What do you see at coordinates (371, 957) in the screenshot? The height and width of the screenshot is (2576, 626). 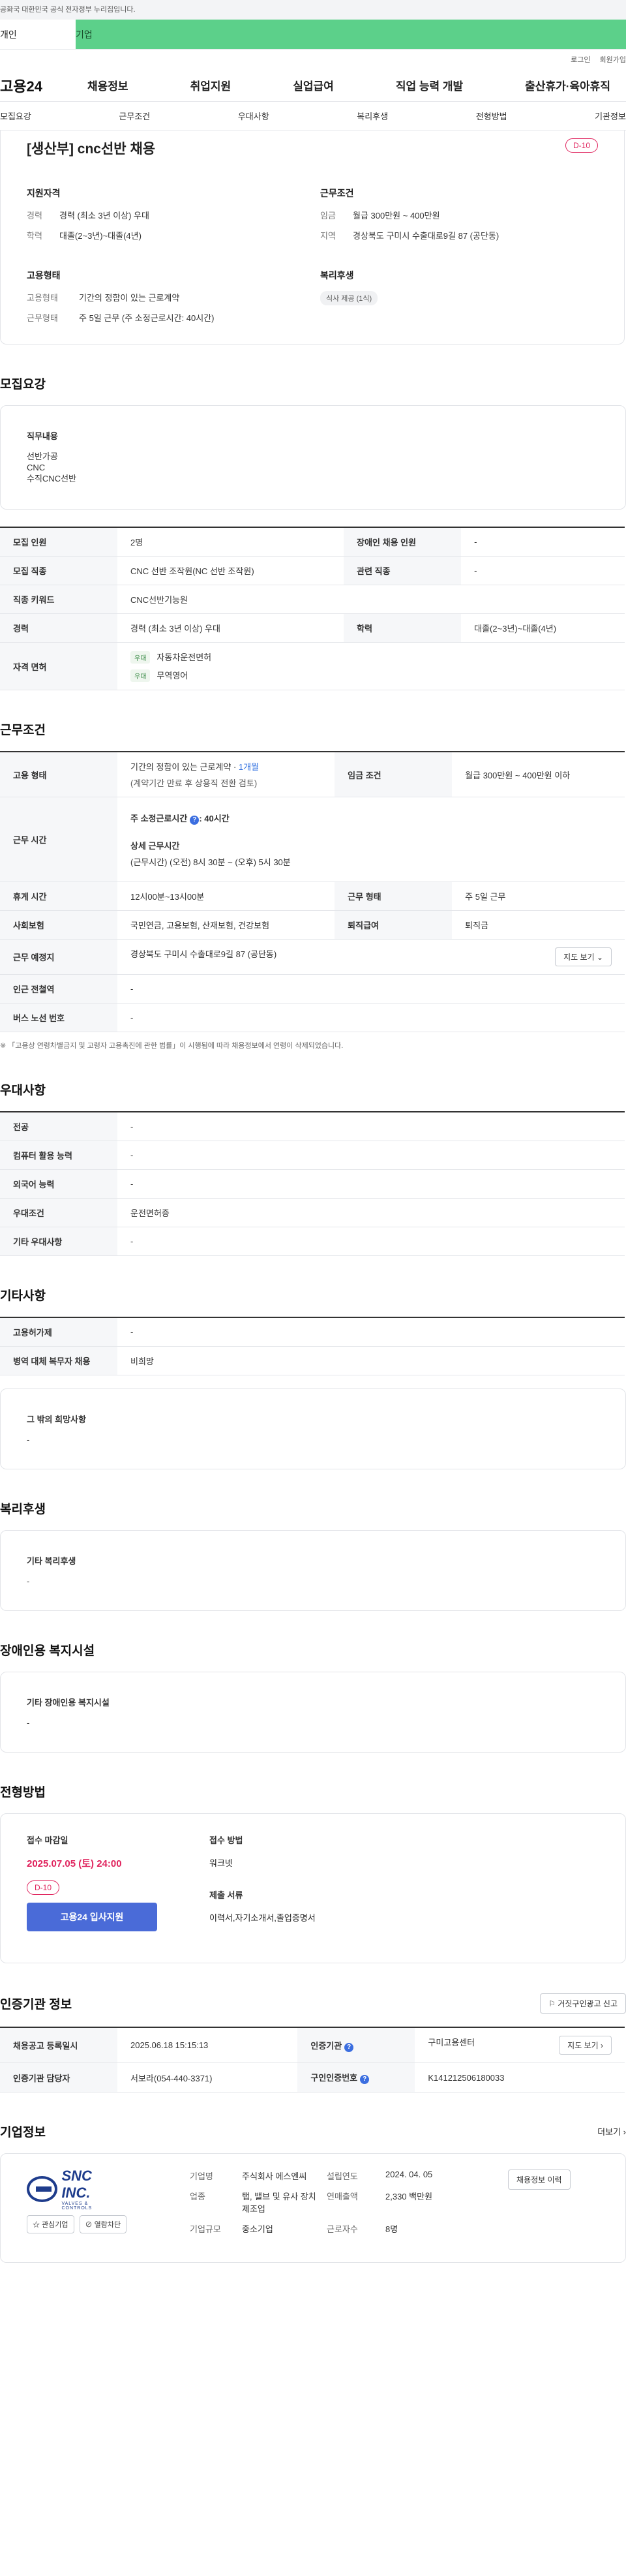 I see `value: 경상북도 구미시 수출대로9길 87 (공단동) 지도 보기 ⌄` at bounding box center [371, 957].